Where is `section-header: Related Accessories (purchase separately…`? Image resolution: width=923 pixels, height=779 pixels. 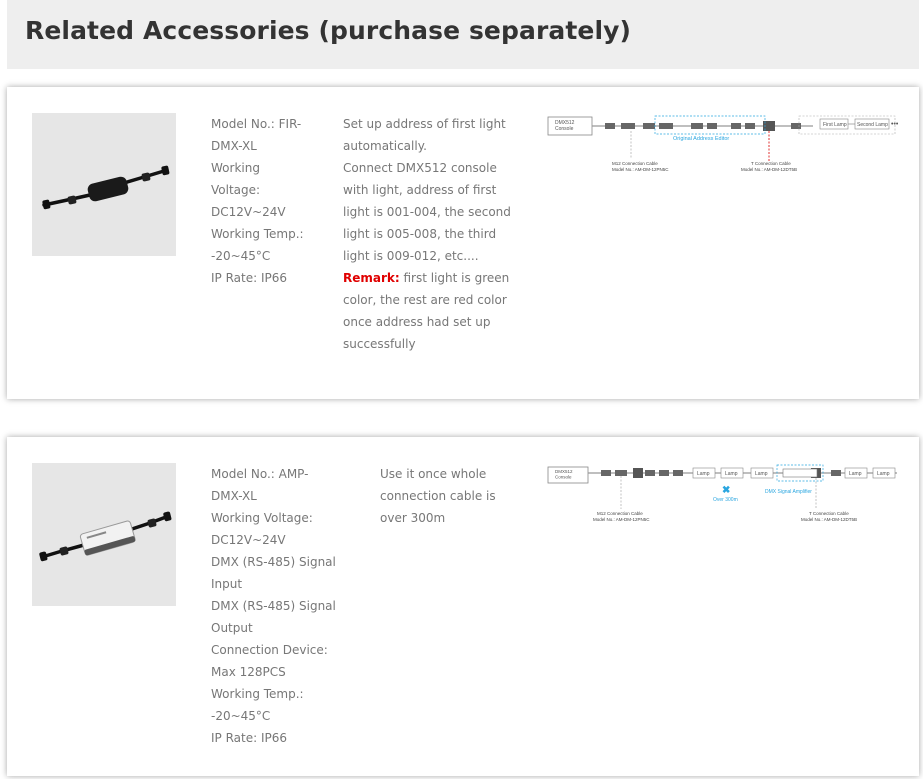 section-header: Related Accessories (purchase separately… is located at coordinates (463, 34).